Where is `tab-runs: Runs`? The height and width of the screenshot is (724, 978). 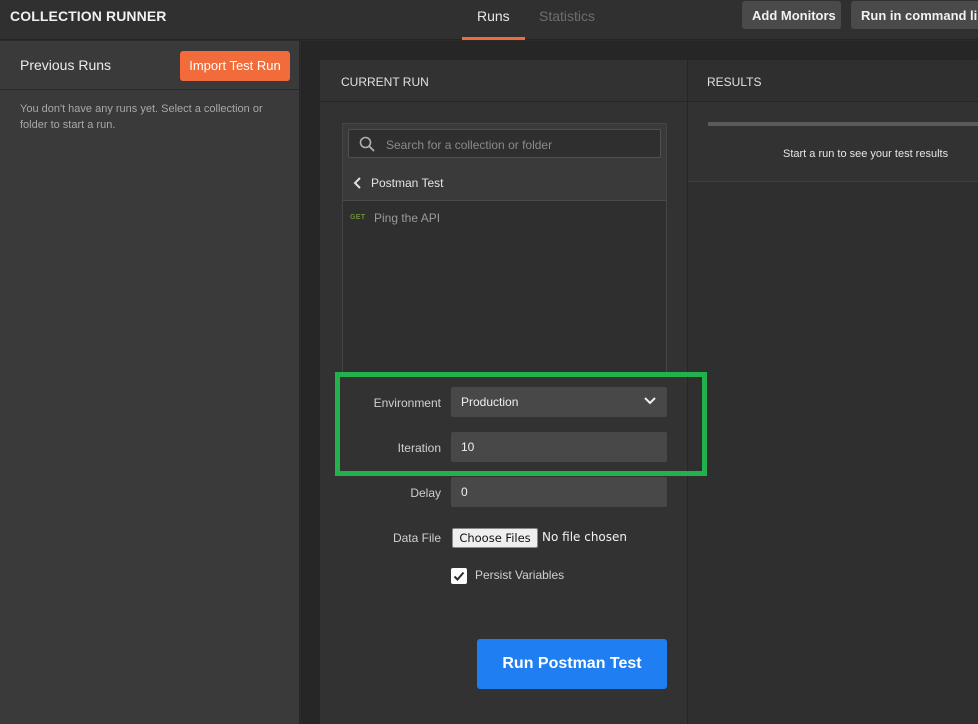 tab-runs: Runs is located at coordinates (493, 16).